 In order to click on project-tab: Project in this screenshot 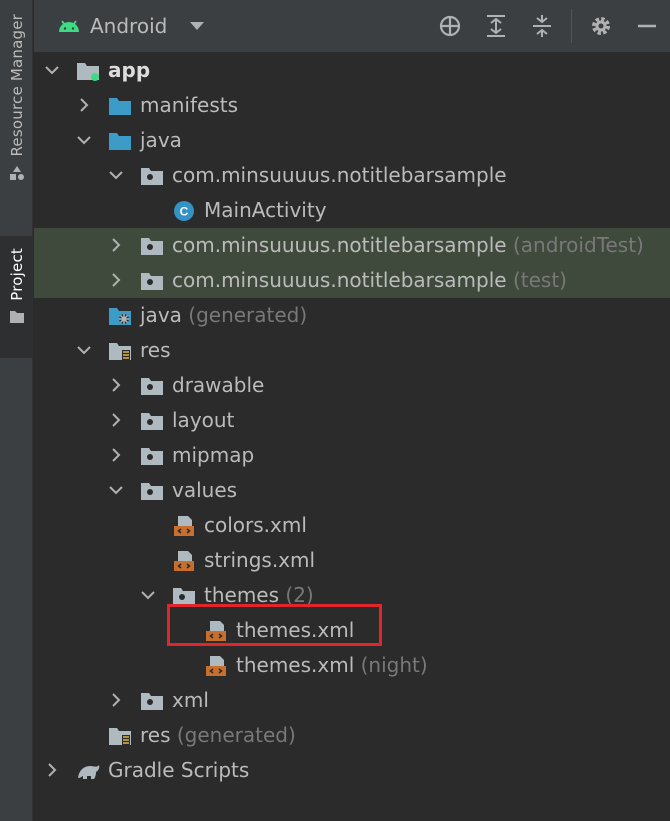, I will do `click(16, 297)`.